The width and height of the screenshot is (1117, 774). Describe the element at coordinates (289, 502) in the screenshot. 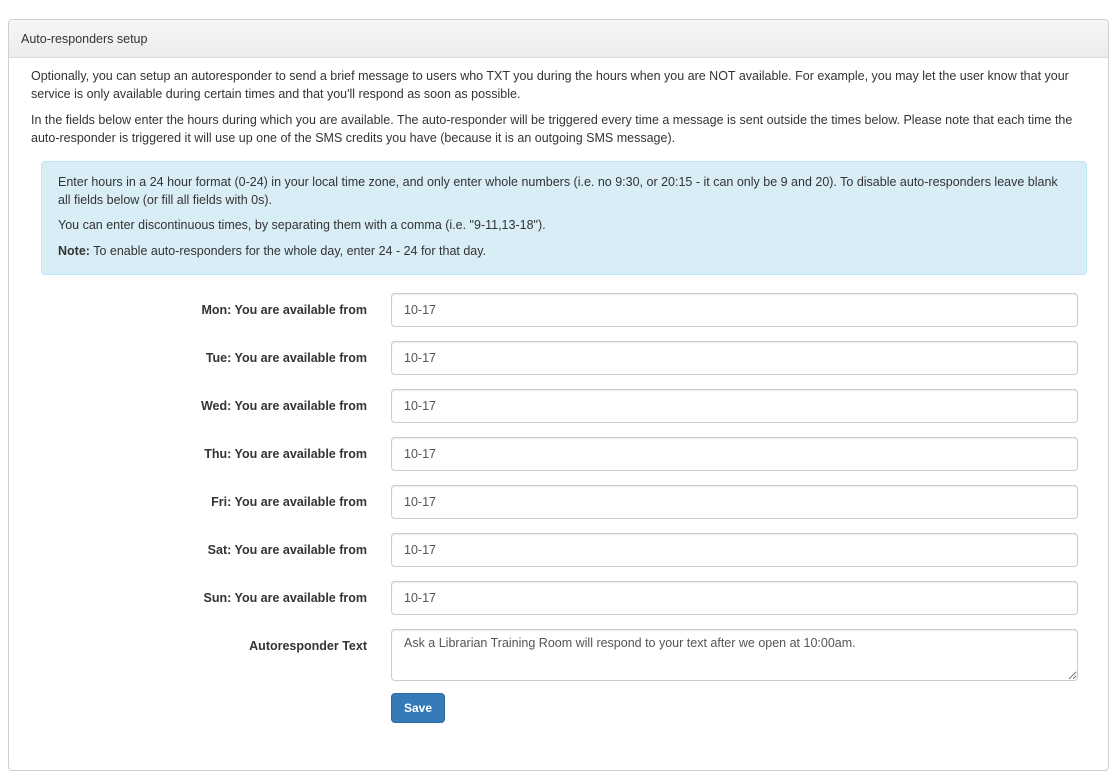

I see `fri-label: Fri: You are available from` at that location.